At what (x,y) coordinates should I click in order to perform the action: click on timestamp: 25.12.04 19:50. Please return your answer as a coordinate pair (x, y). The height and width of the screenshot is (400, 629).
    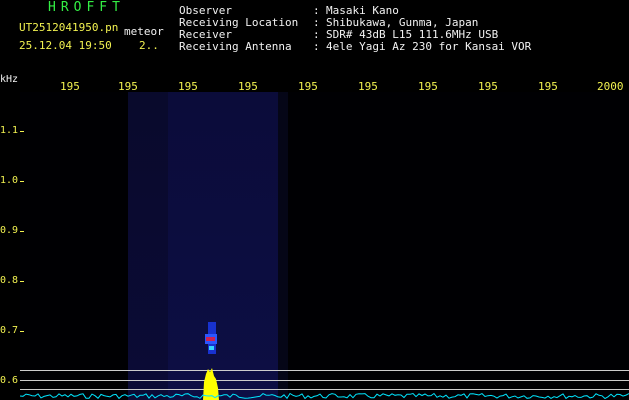
    Looking at the image, I should click on (65, 45).